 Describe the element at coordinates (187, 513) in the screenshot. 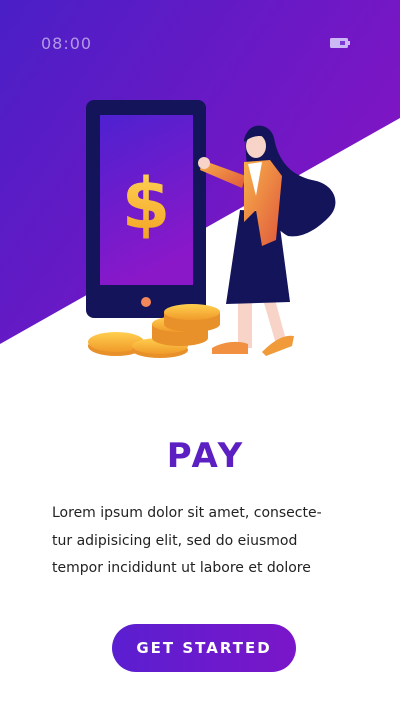

I see `description-line: Lorem ipsum dolor sit amet, consecte-` at that location.